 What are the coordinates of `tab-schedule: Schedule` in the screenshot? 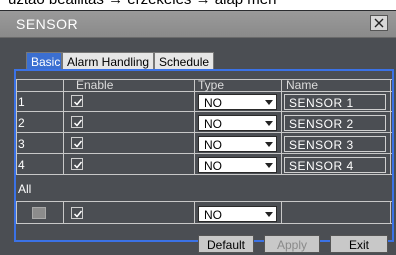 It's located at (184, 61).